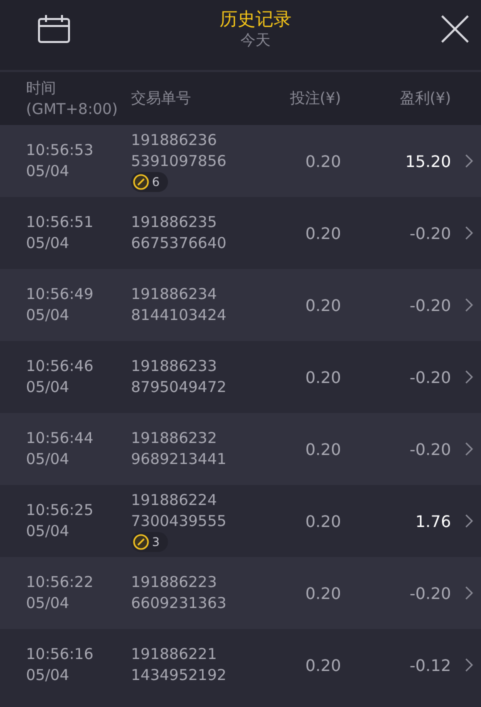 Image resolution: width=481 pixels, height=707 pixels. Describe the element at coordinates (174, 438) in the screenshot. I see `order-number: 191886232` at that location.